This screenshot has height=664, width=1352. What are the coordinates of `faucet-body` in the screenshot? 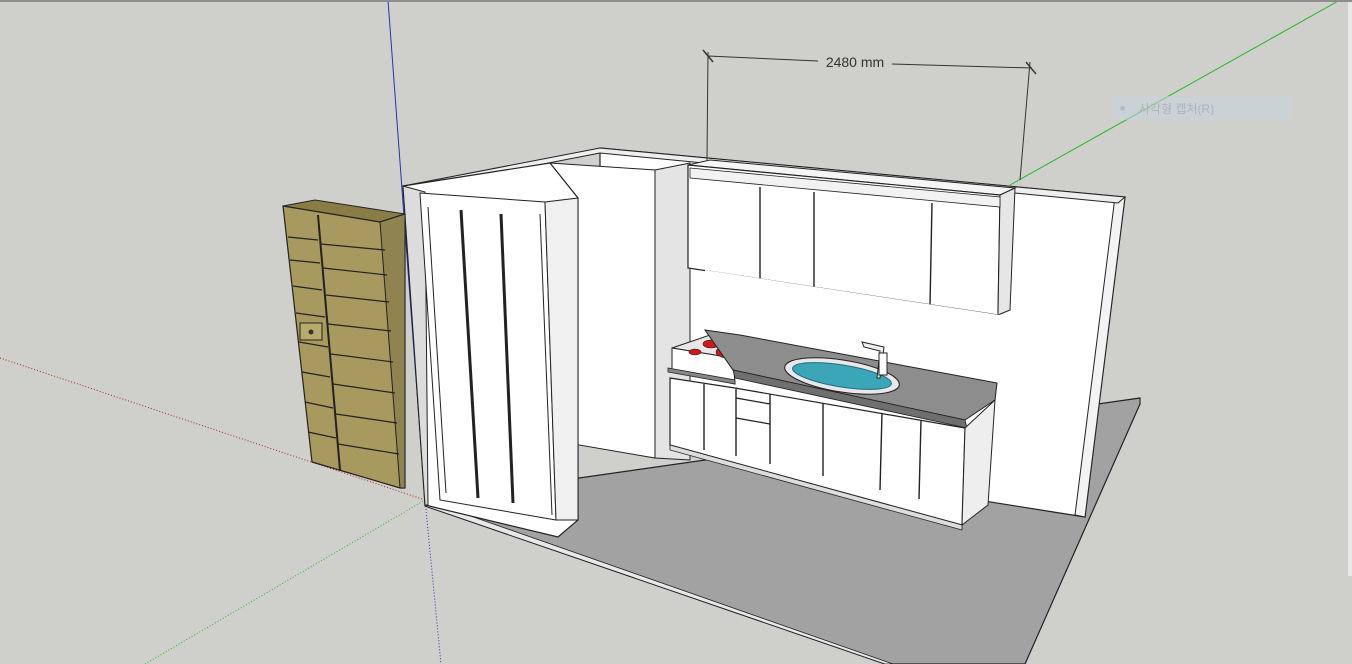 It's located at (883, 364).